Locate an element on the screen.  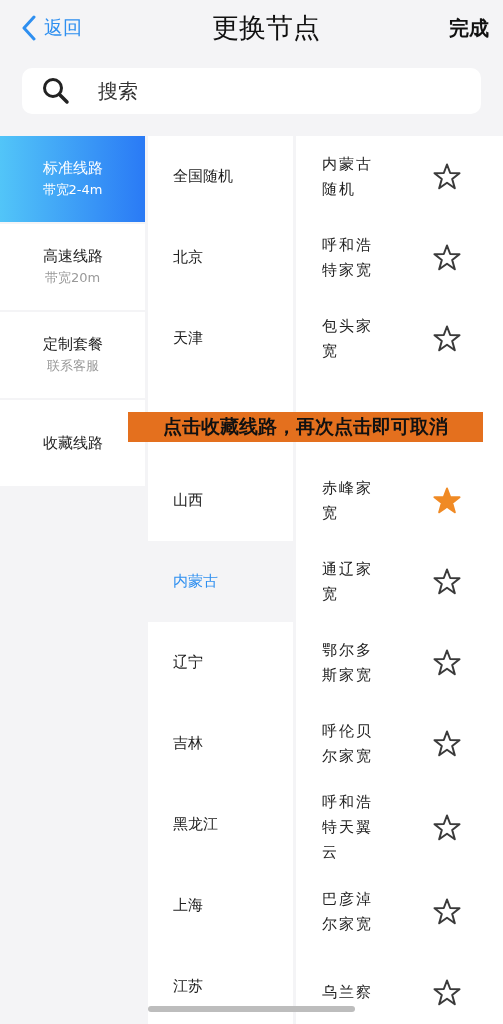
chevron-icon is located at coordinates (29, 28).